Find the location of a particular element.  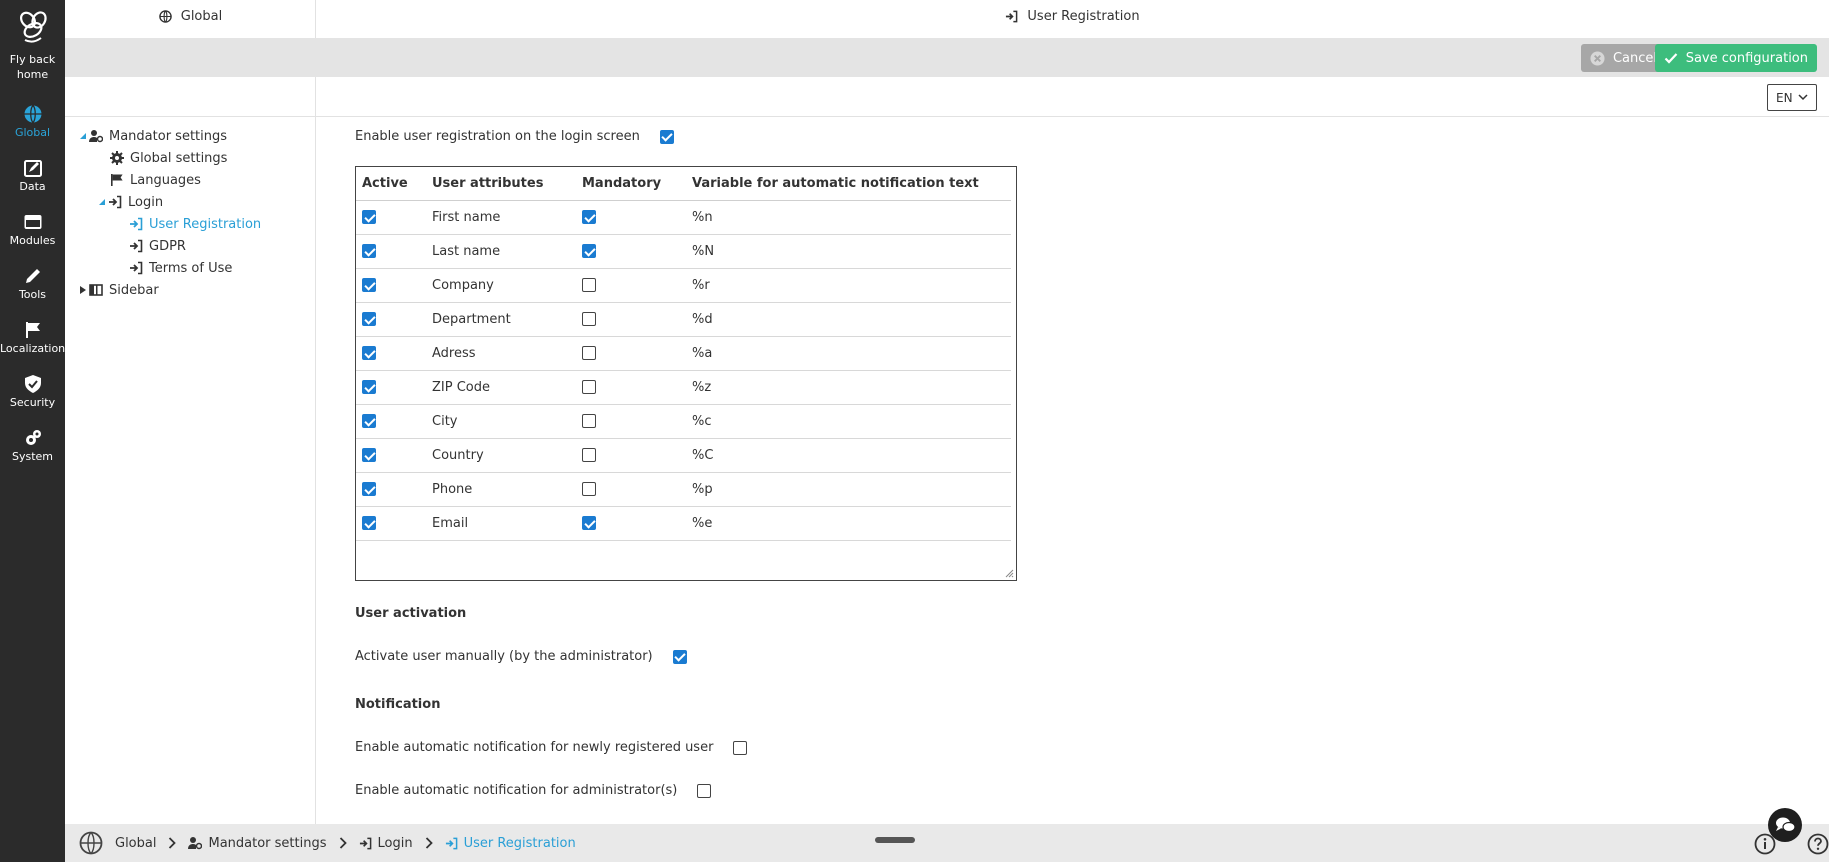

nav-item-localization: Localization is located at coordinates (32, 337).